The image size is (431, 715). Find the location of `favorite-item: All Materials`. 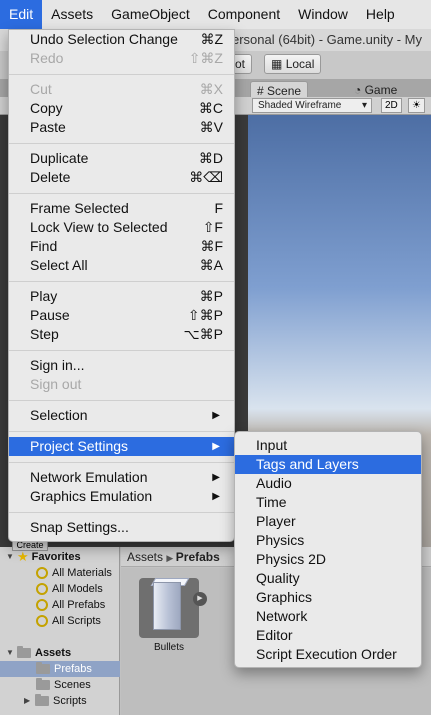

favorite-item: All Materials is located at coordinates (74, 573).